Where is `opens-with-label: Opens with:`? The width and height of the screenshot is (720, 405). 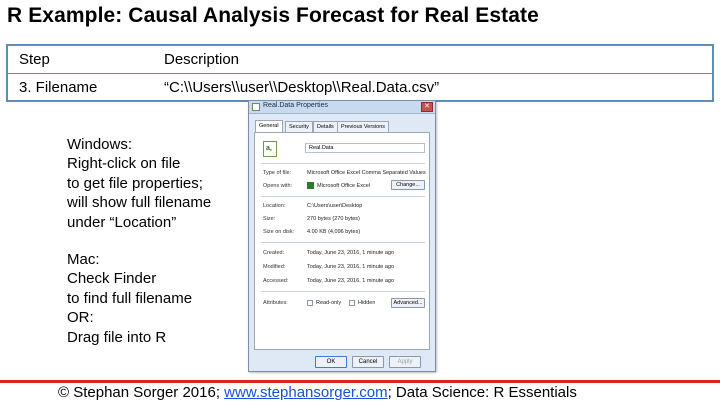 opens-with-label: Opens with: is located at coordinates (278, 186).